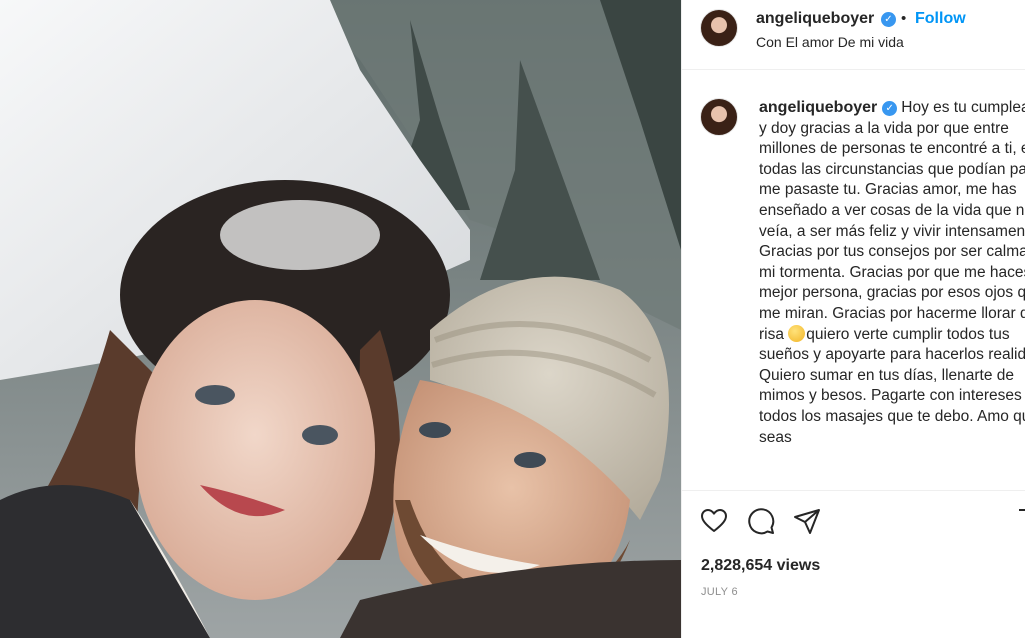 Image resolution: width=1025 pixels, height=638 pixels. I want to click on heart-icon, so click(714, 521).